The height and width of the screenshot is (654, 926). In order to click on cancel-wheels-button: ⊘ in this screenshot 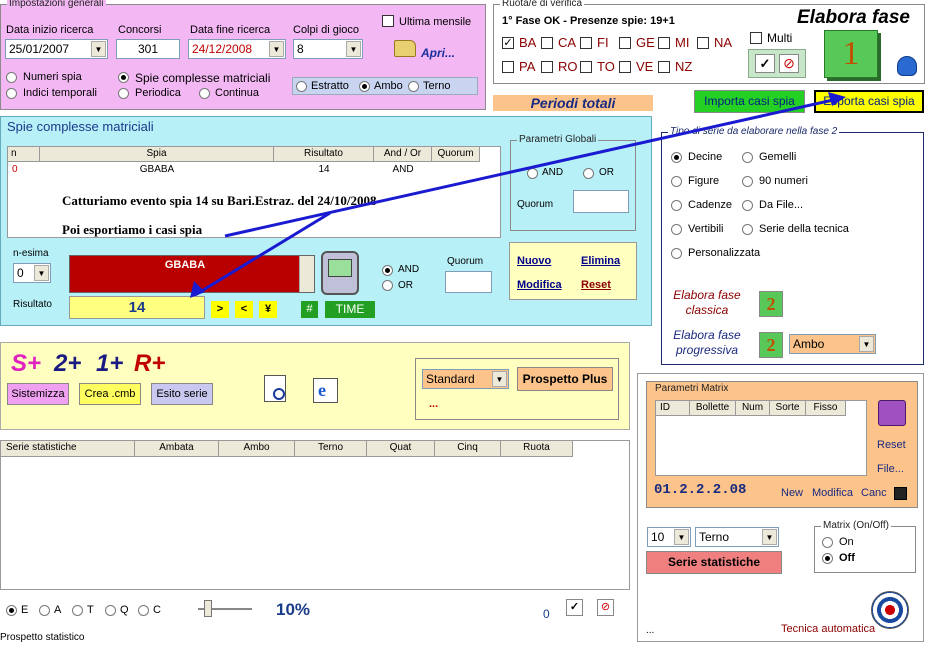, I will do `click(789, 63)`.